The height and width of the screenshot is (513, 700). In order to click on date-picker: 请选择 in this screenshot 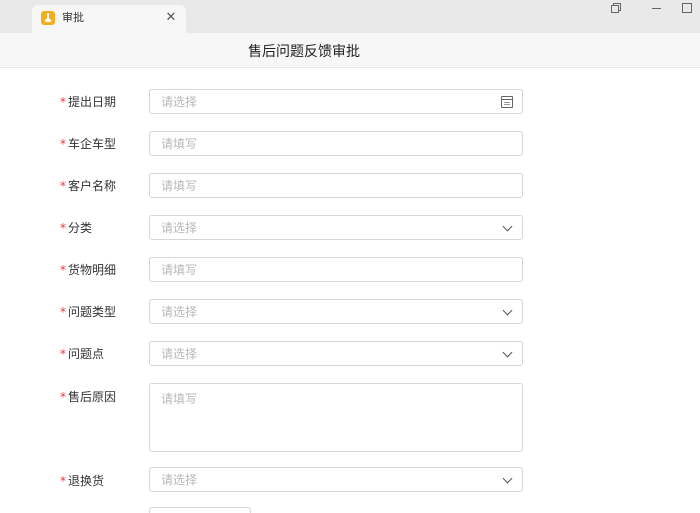, I will do `click(336, 101)`.